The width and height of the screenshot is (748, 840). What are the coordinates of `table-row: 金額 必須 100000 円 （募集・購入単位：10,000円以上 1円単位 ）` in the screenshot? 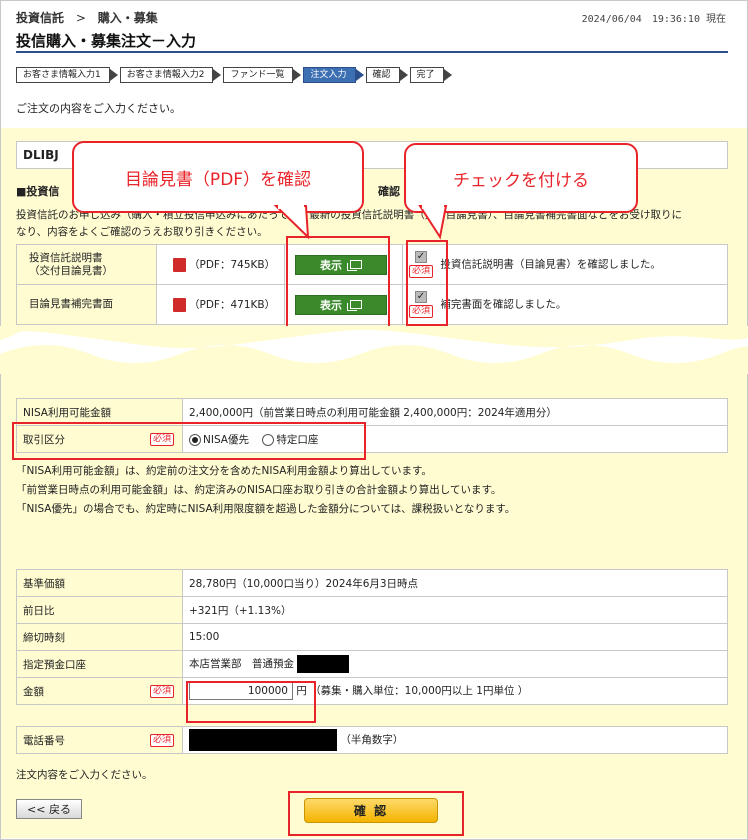 It's located at (372, 691).